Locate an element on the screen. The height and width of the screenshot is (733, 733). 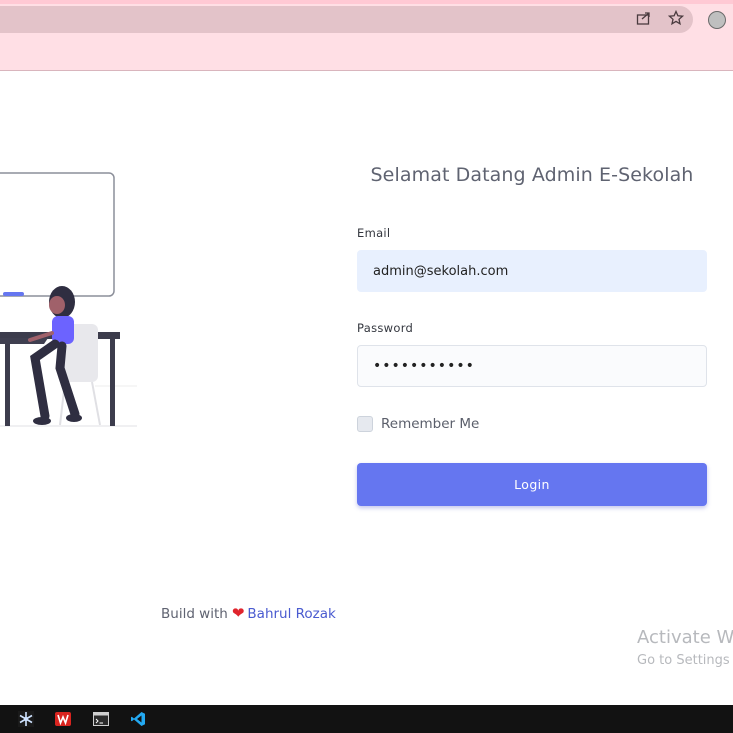
snowflake-app-icon is located at coordinates (26, 719).